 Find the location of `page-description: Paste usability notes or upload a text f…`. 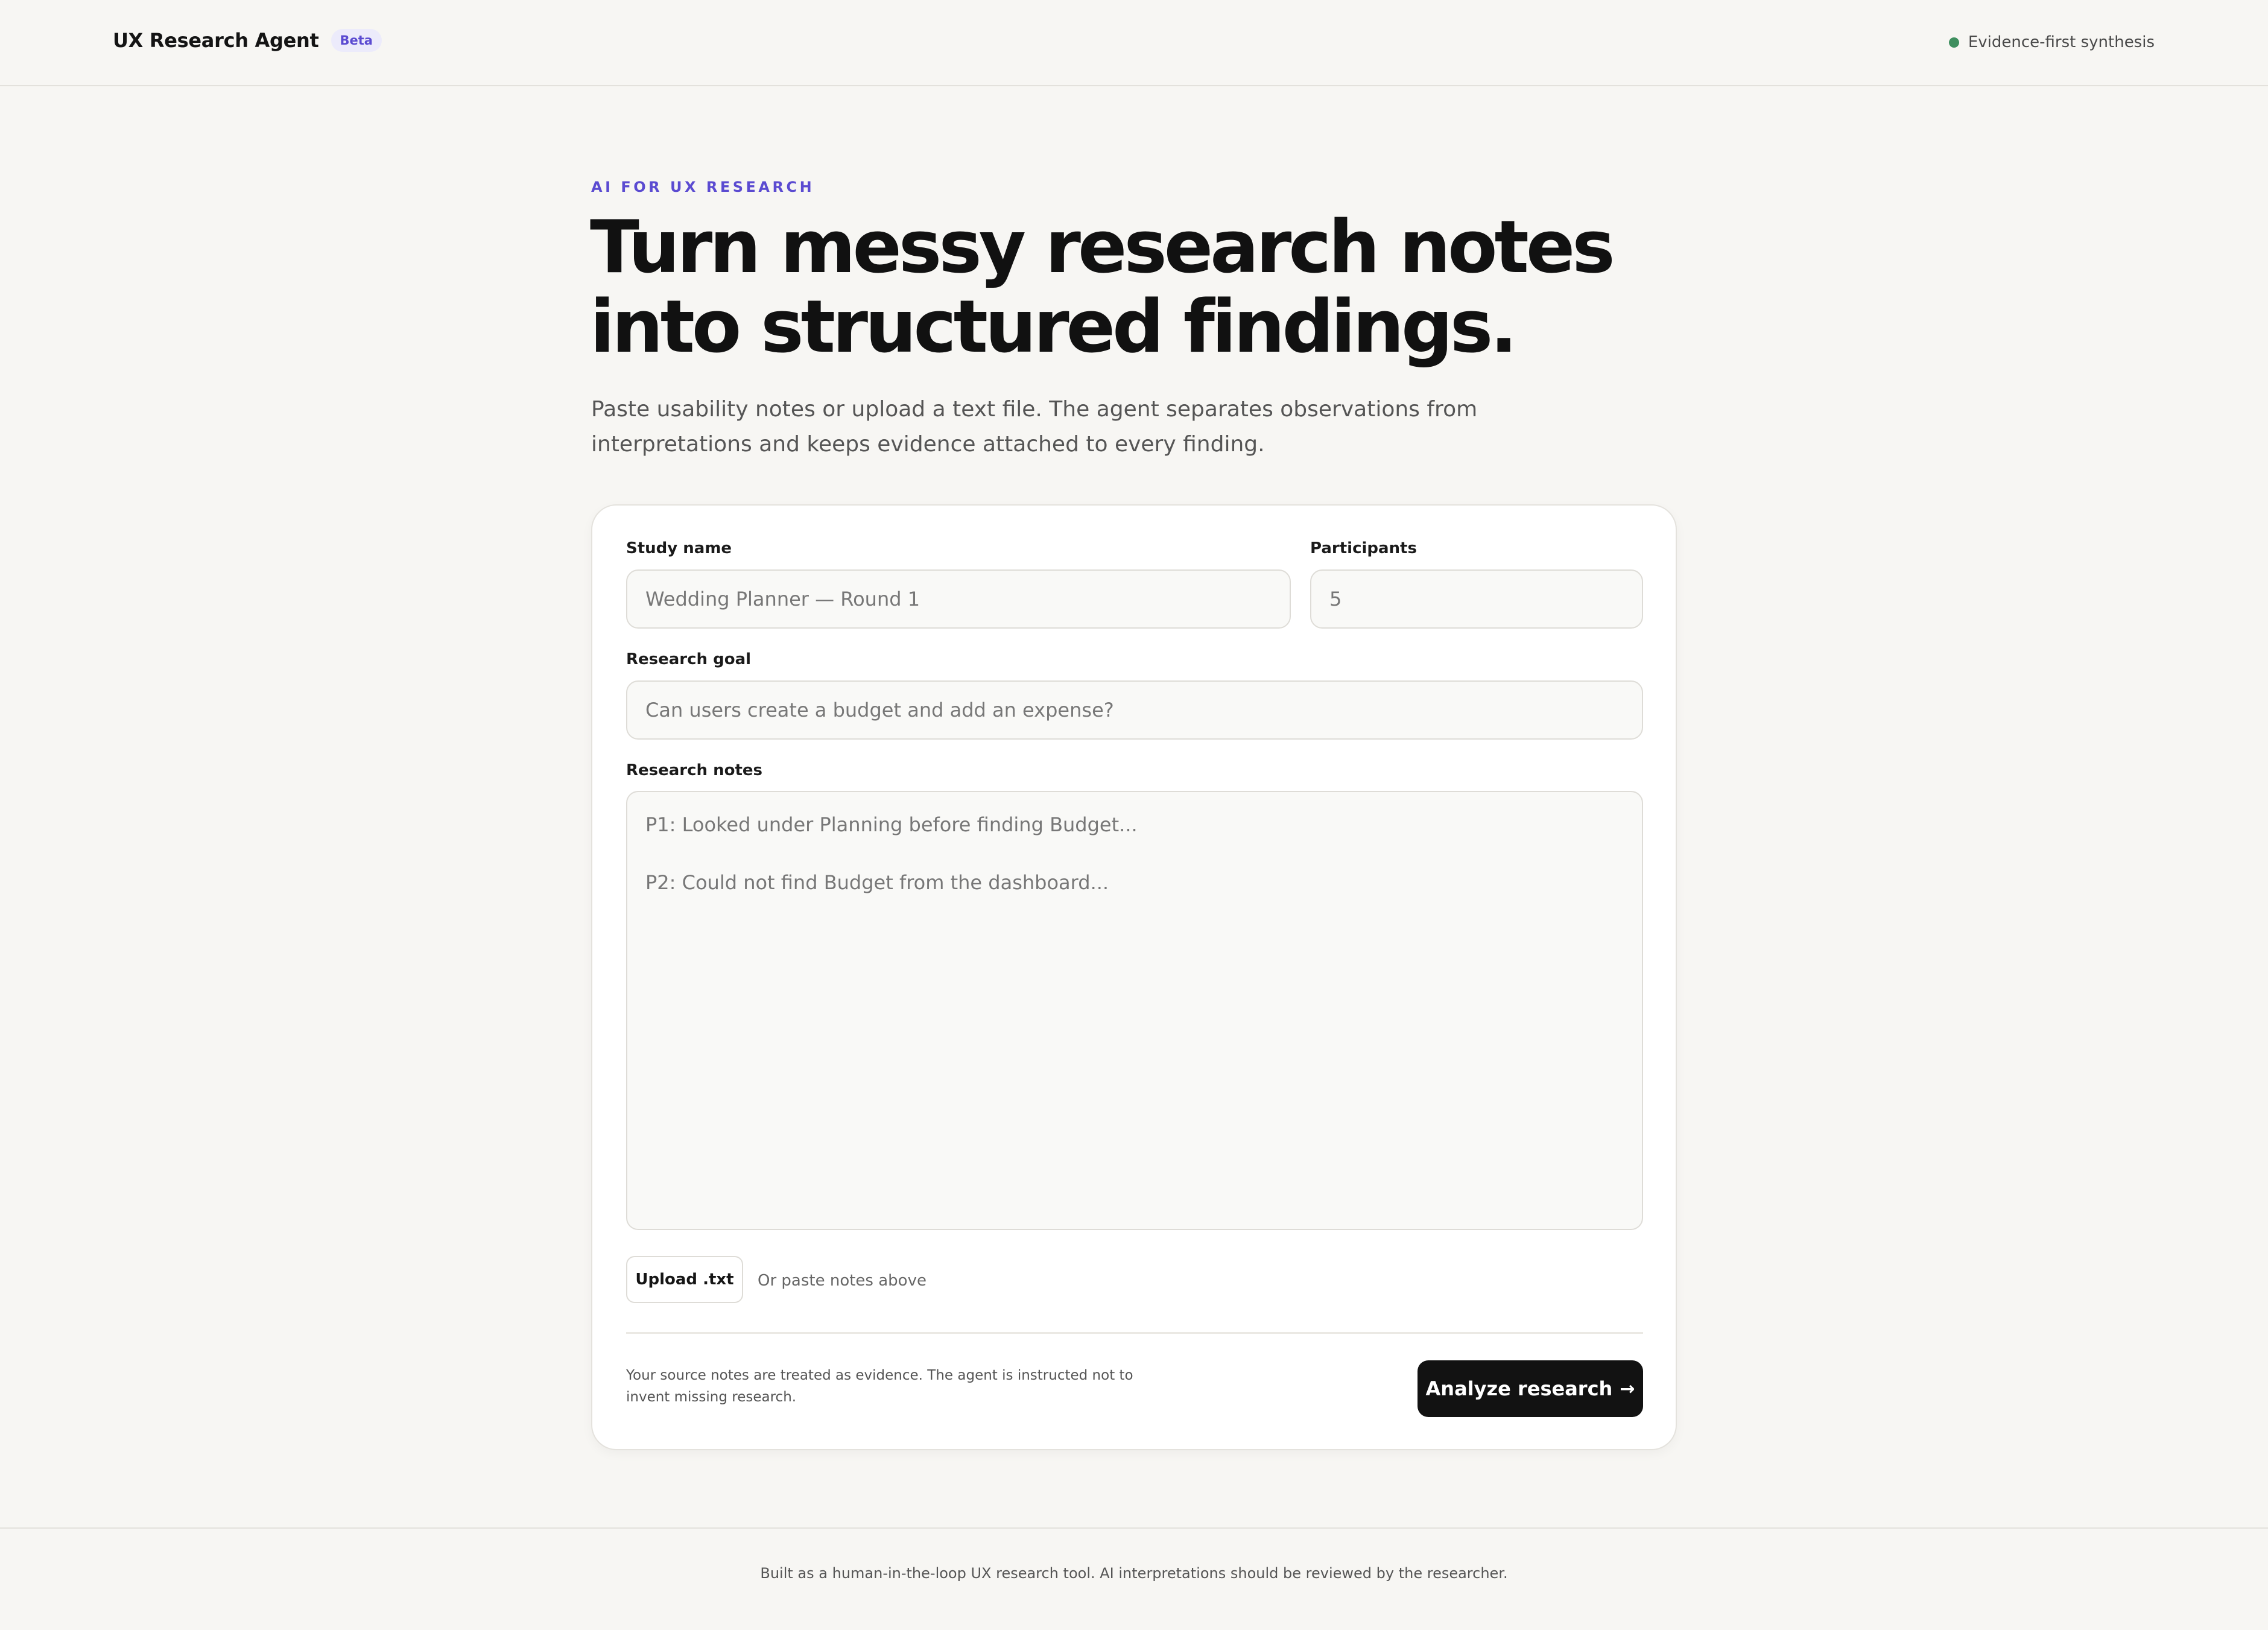

page-description: Paste usability notes or upload a text f… is located at coordinates (1037, 427).